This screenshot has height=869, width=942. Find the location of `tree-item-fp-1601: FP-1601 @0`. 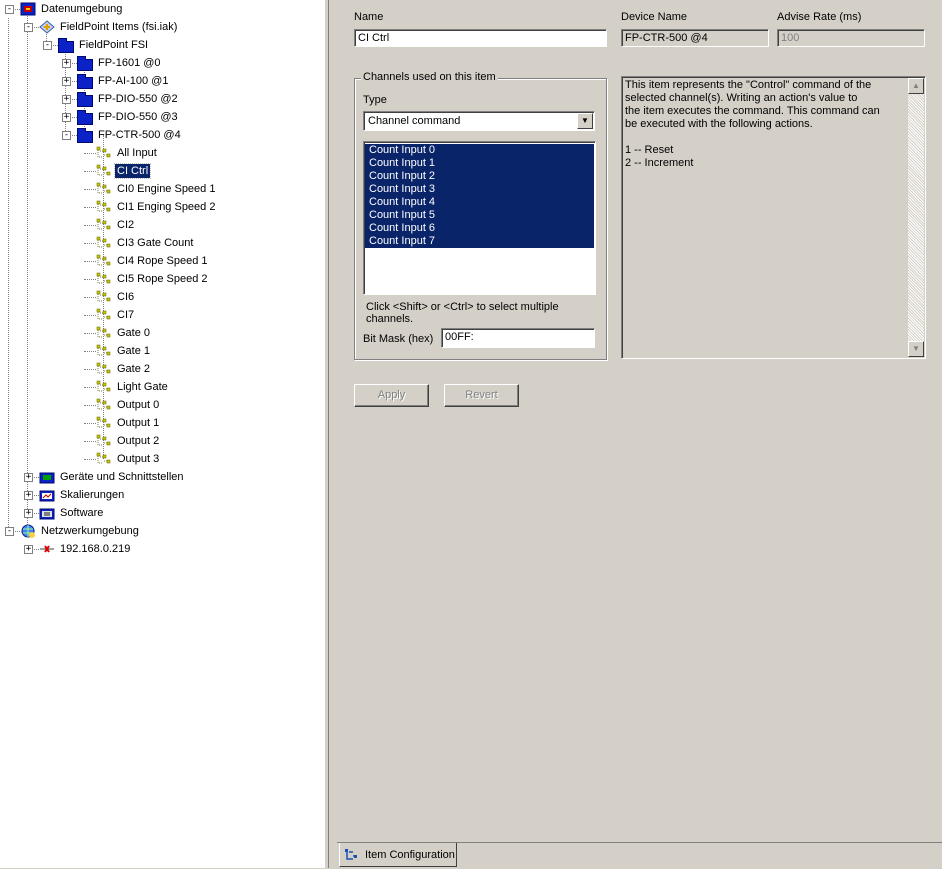

tree-item-fp-1601: FP-1601 @0 is located at coordinates (120, 63).